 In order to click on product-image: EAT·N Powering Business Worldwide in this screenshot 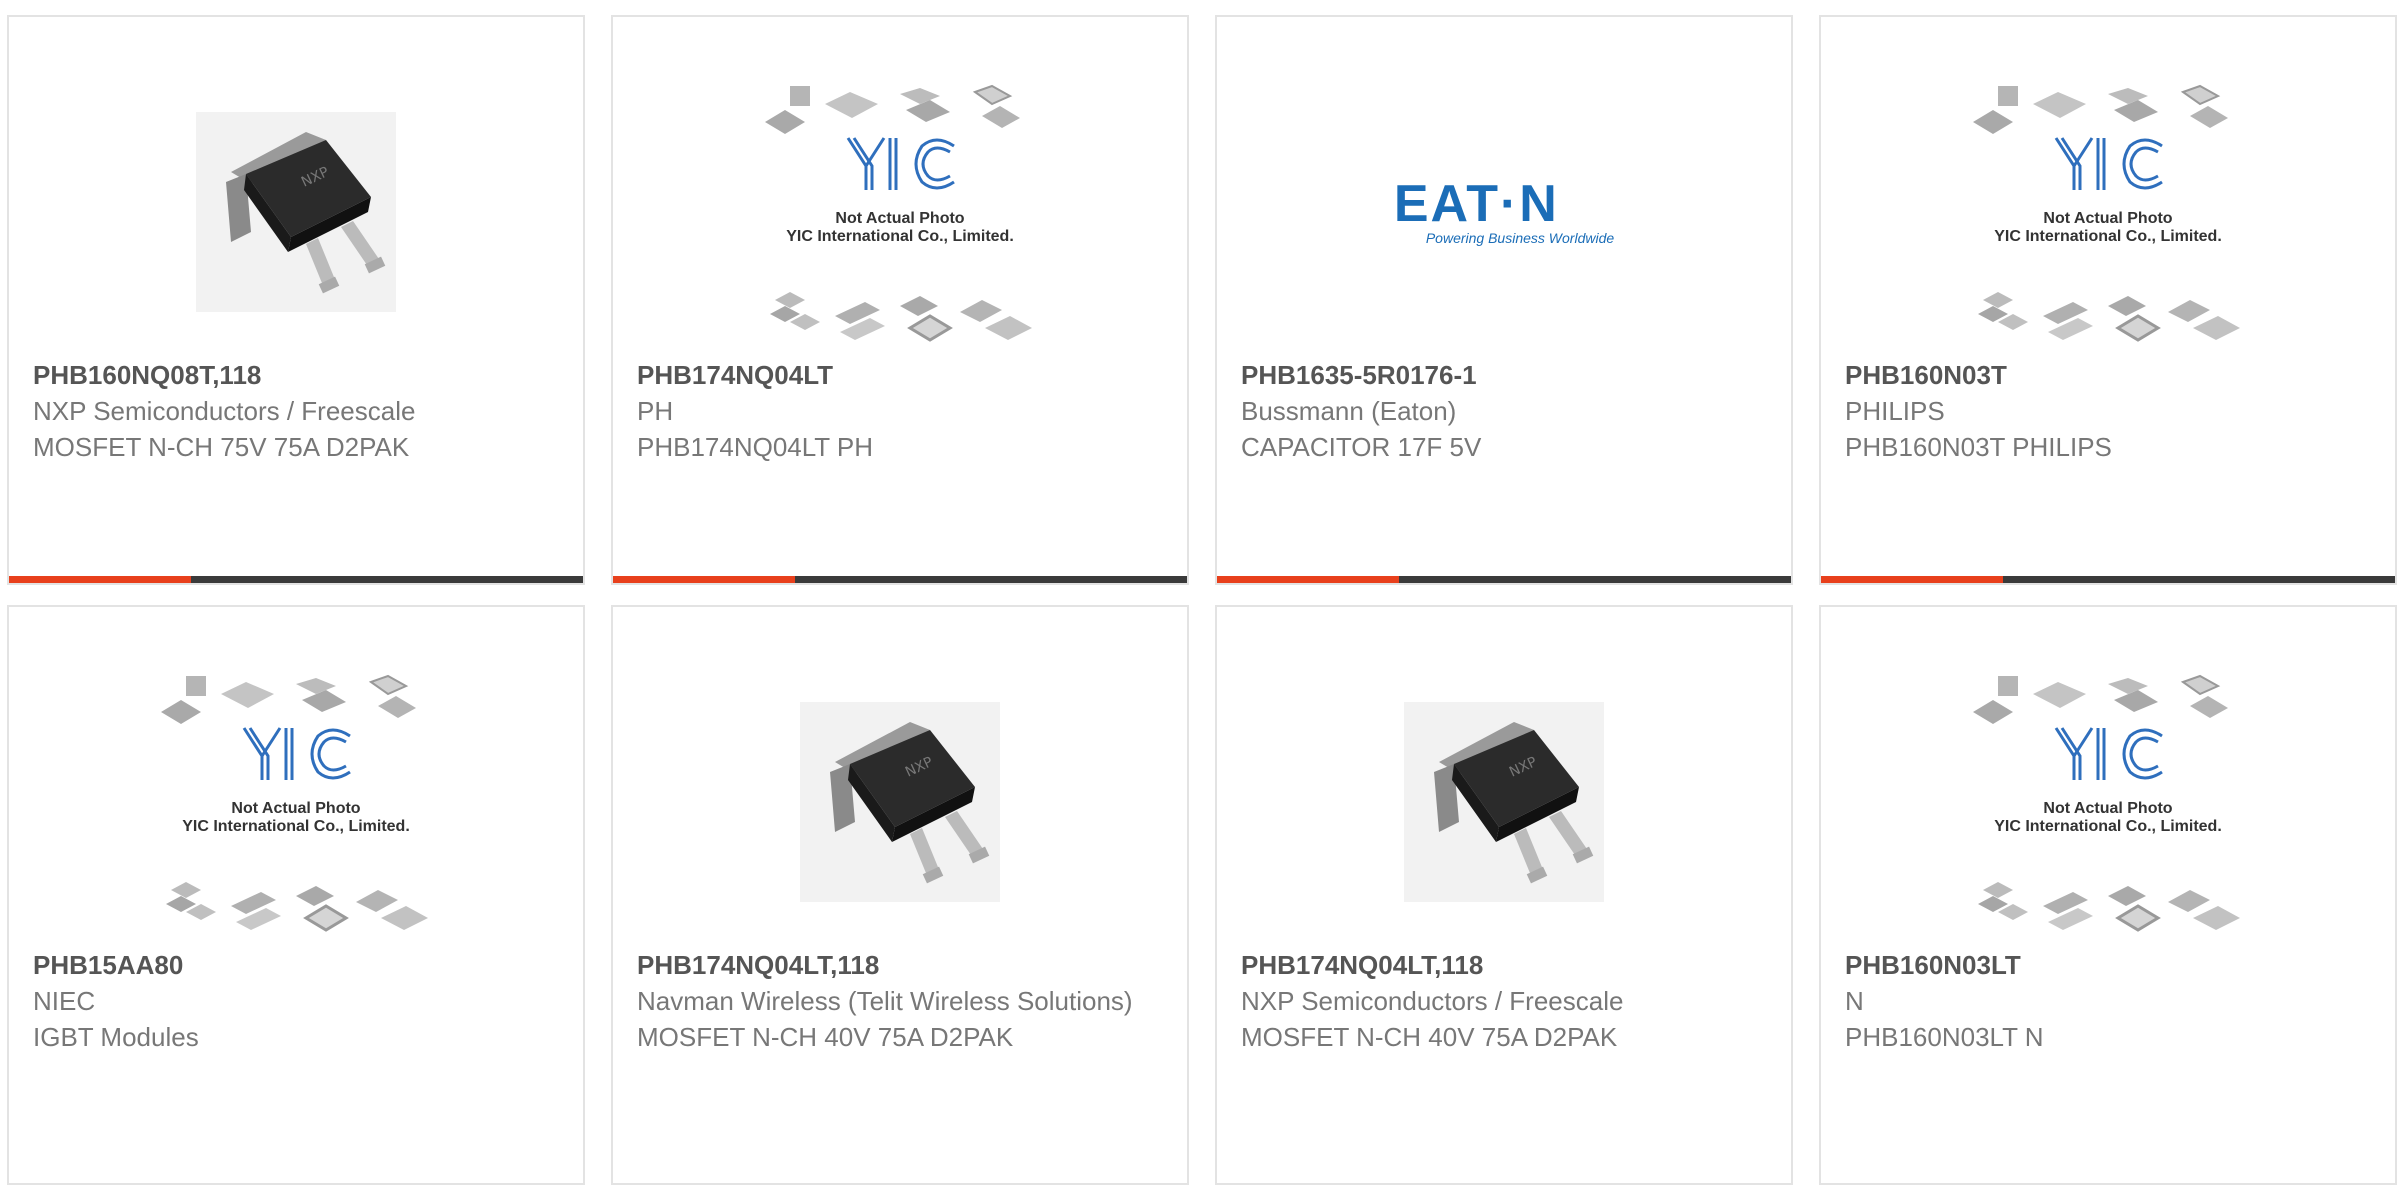, I will do `click(1504, 212)`.